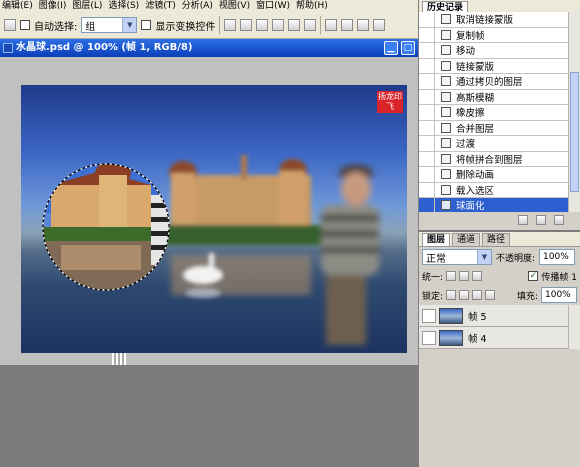  Describe the element at coordinates (331, 25) in the screenshot. I see `distribute-top-icon` at that location.